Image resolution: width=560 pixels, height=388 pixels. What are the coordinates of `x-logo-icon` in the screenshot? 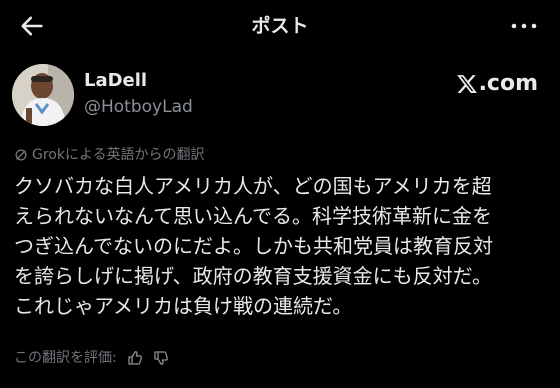 It's located at (466, 84).